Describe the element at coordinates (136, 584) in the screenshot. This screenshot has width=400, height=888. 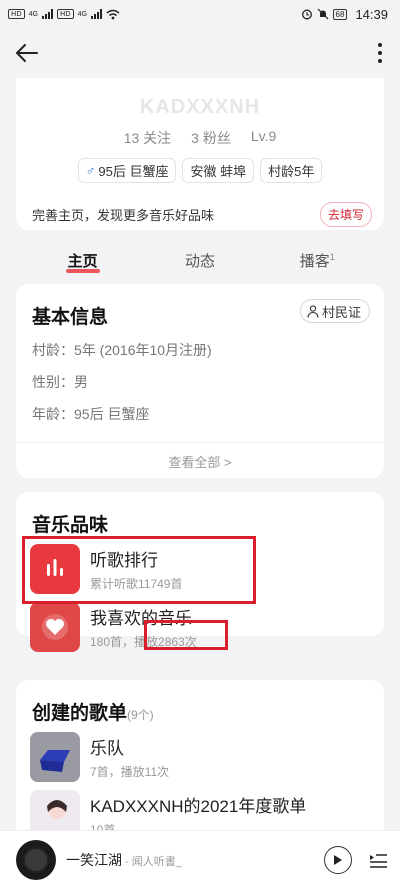
I see `ranking-subtitle: 累计听歌11749首` at that location.